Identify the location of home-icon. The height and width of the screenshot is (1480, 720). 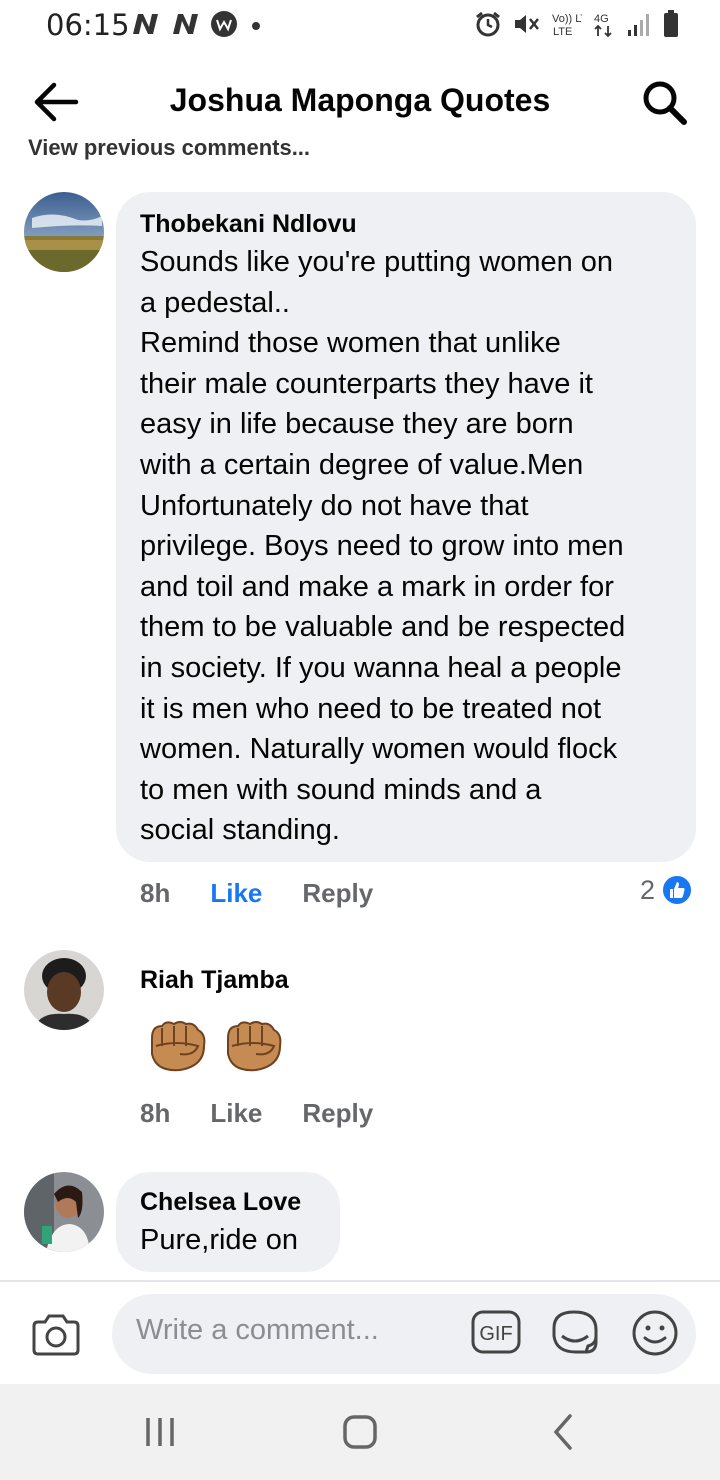
(360, 1432).